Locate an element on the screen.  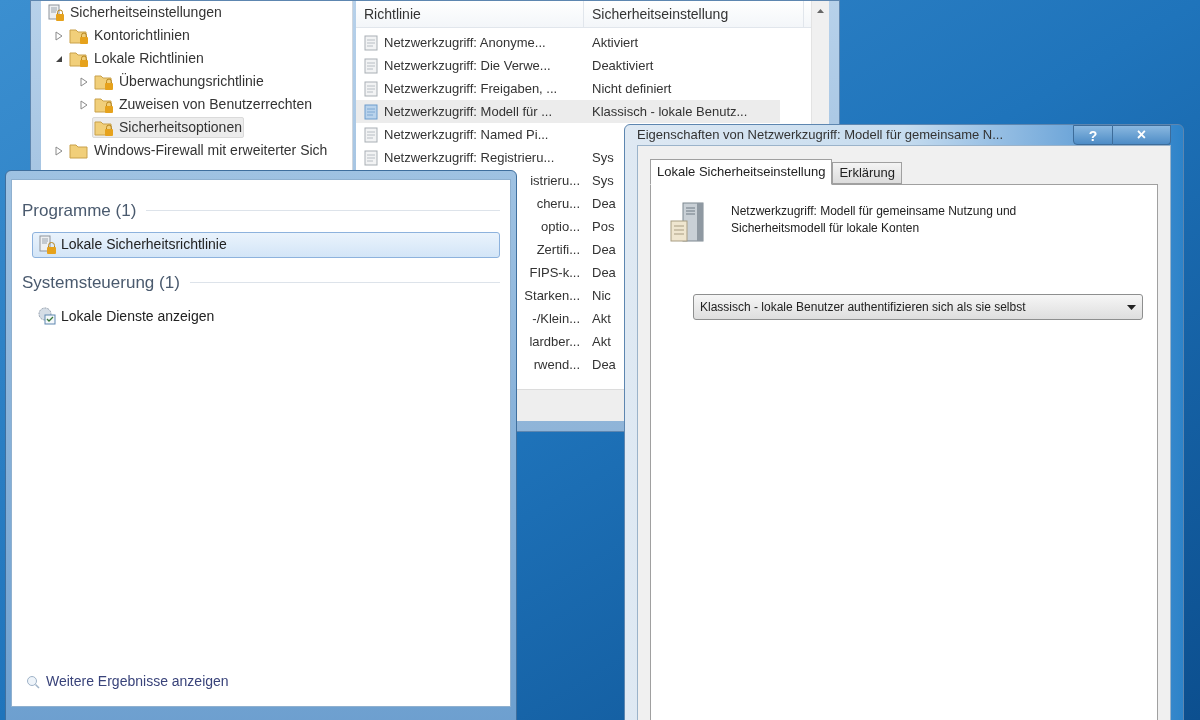
policy-row: Netzwerkzugriff: Freigaben, ... Nicht definiert is located at coordinates (568, 88).